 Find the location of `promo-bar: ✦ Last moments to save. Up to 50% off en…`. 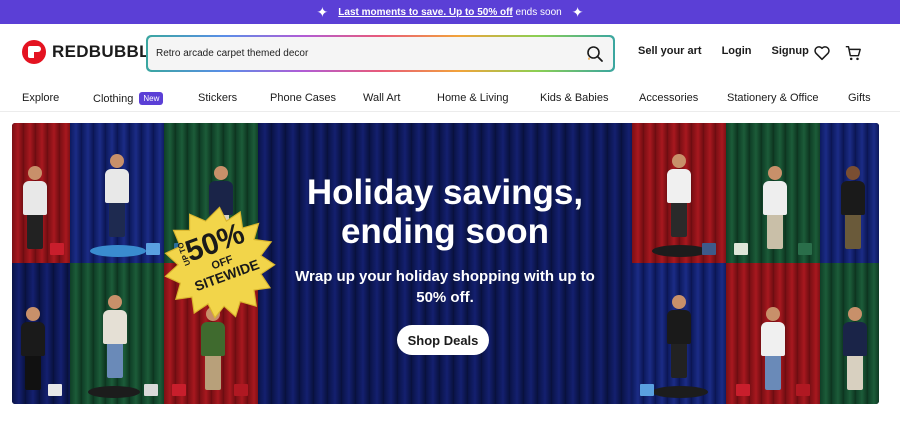

promo-bar: ✦ Last moments to save. Up to 50% off en… is located at coordinates (450, 12).